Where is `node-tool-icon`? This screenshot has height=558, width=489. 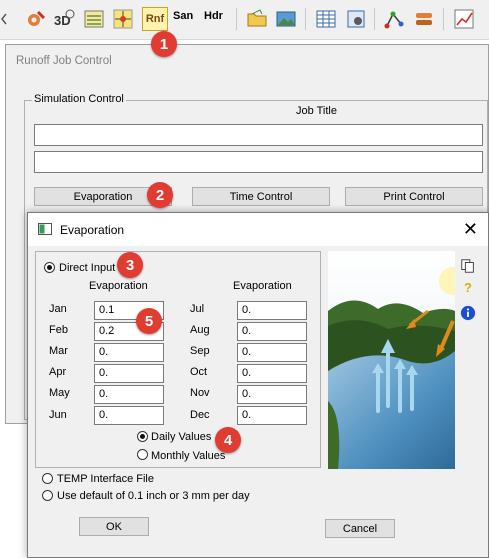 node-tool-icon is located at coordinates (123, 19).